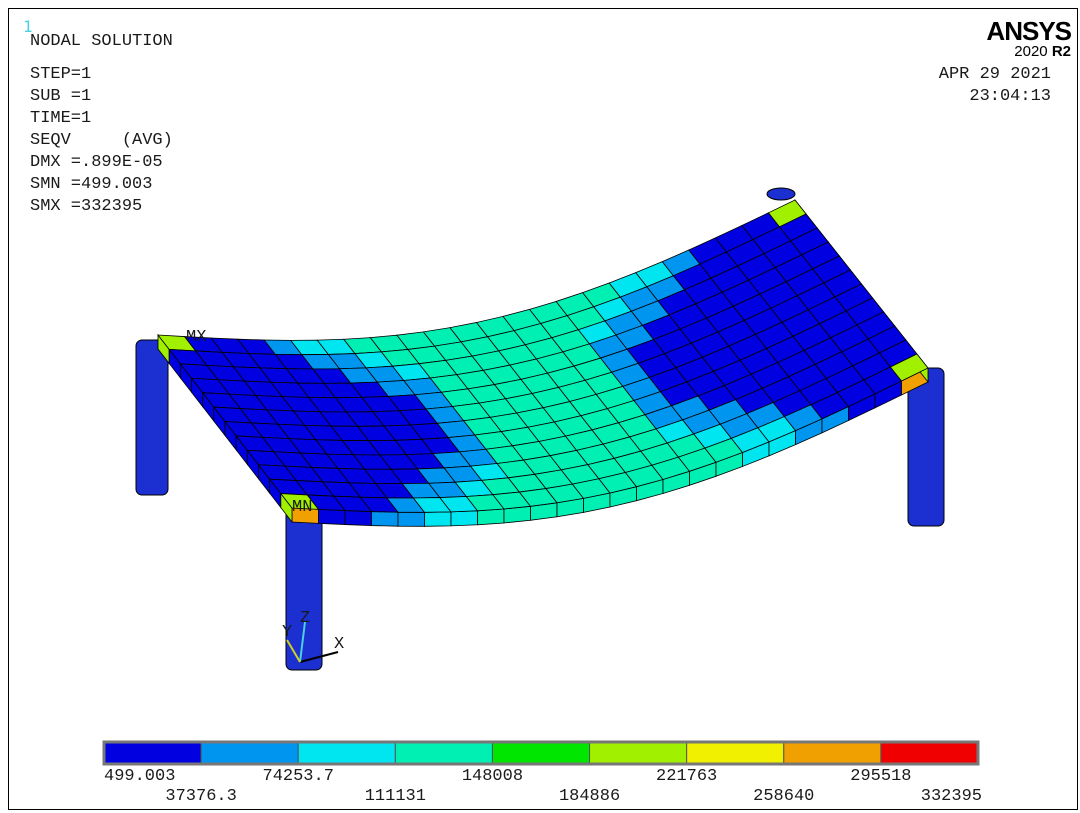 The height and width of the screenshot is (813, 1080). What do you see at coordinates (139, 776) in the screenshot?
I see `legend-label-top: 499.003` at bounding box center [139, 776].